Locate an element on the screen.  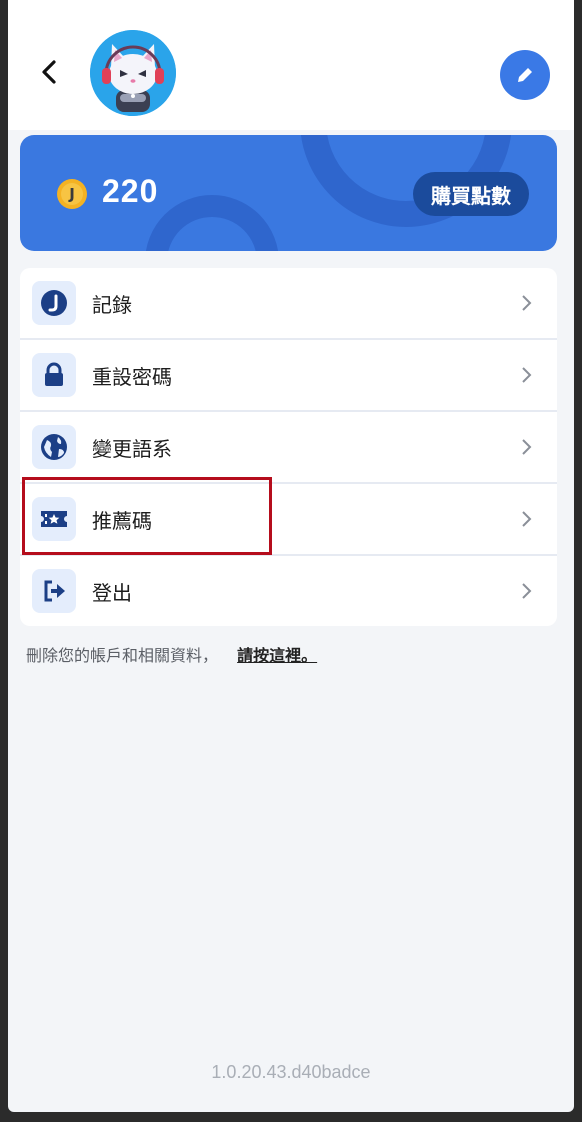
menu-item-label: 登出 is located at coordinates (112, 592).